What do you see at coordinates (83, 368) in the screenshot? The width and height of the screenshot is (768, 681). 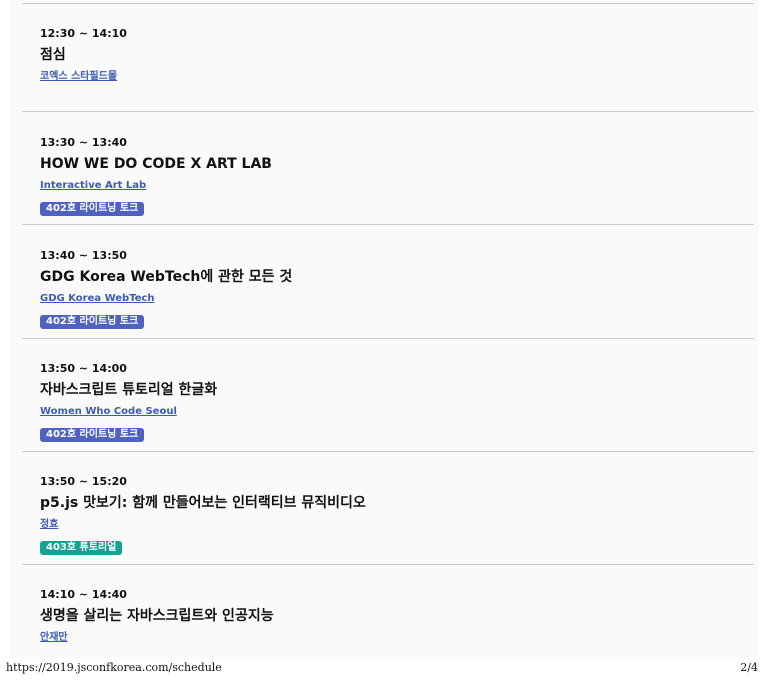 I see `session-time: 13:50 ~ 14:00` at bounding box center [83, 368].